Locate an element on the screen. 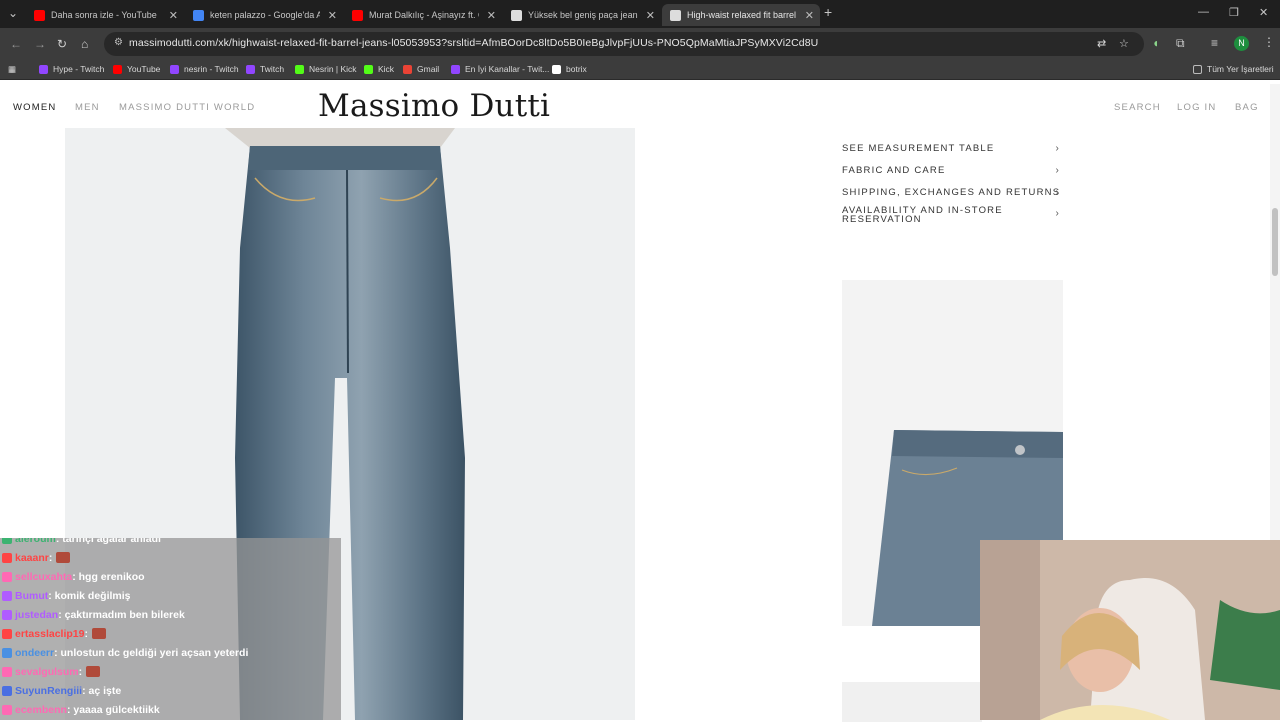 Image resolution: width=1280 pixels, height=722 pixels. google-icon is located at coordinates (198, 15).